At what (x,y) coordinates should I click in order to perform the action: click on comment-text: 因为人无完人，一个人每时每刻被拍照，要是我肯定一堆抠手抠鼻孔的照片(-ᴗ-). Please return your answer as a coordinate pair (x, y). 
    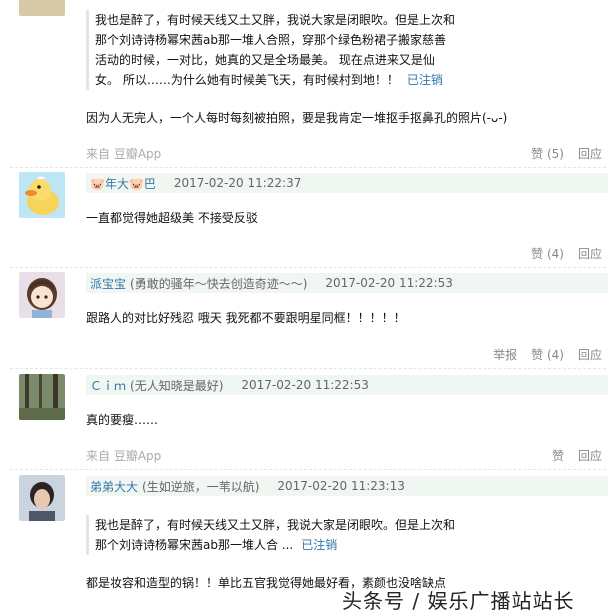
    Looking at the image, I should click on (297, 118).